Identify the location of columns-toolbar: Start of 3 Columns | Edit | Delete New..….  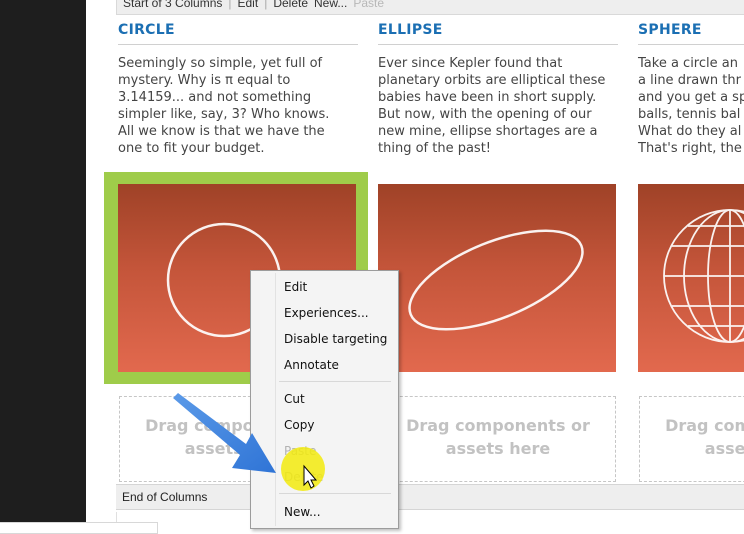
(430, 7).